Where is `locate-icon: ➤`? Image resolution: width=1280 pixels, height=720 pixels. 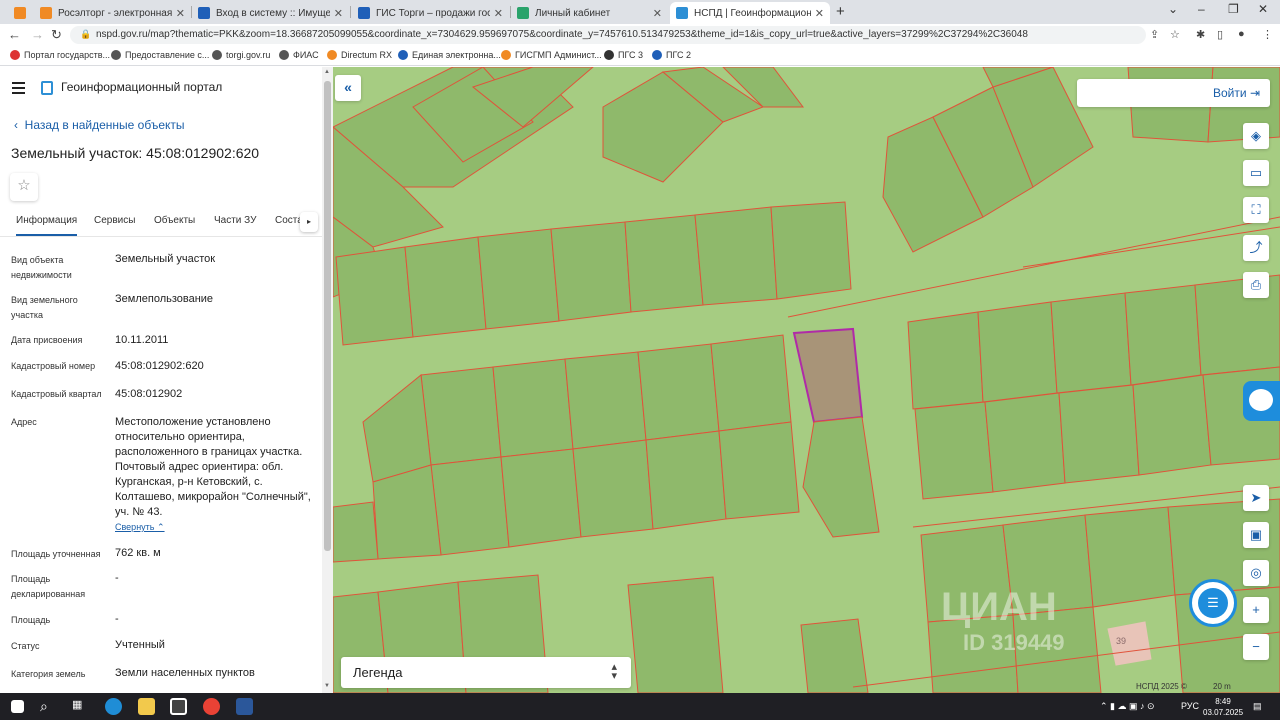
locate-icon: ➤ is located at coordinates (1256, 498).